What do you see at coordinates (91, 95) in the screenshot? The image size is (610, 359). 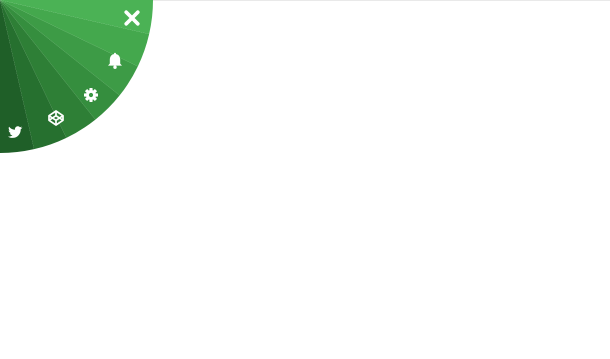 I see `gear-icon` at bounding box center [91, 95].